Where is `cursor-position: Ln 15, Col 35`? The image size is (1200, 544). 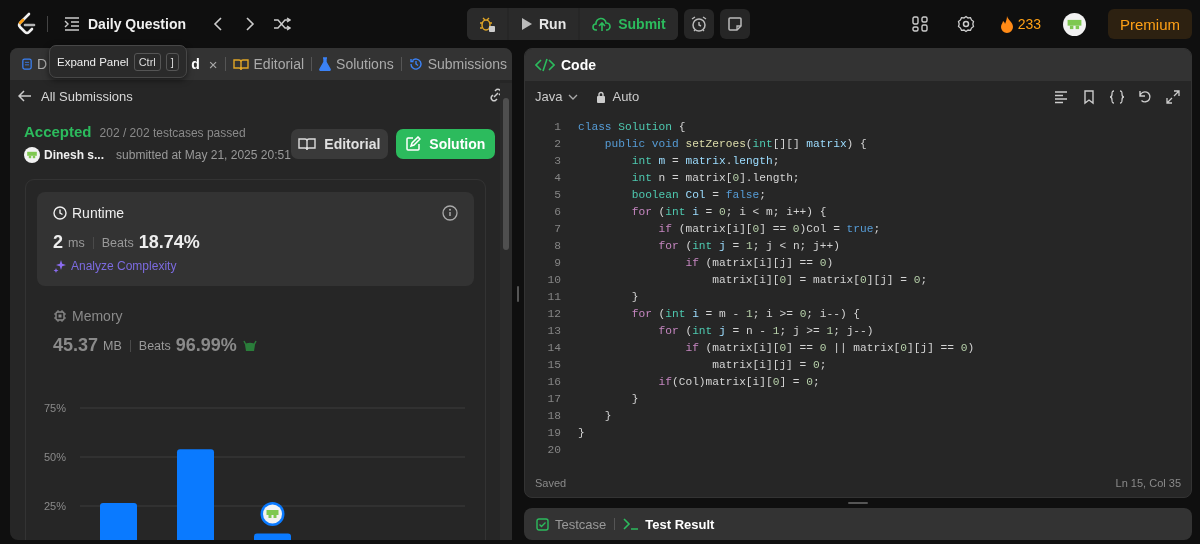 cursor-position: Ln 15, Col 35 is located at coordinates (1148, 483).